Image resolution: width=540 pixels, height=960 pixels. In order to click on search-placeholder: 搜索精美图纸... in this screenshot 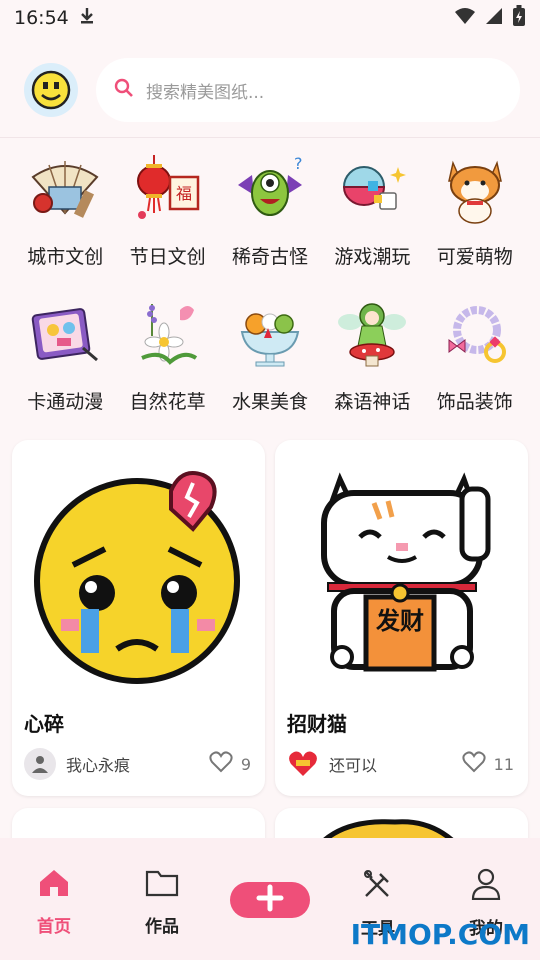, I will do `click(205, 92)`.